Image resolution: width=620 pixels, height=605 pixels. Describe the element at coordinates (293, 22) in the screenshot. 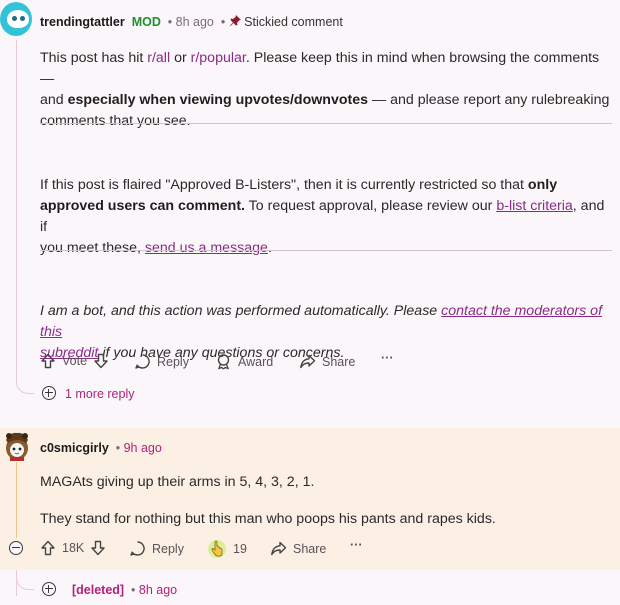

I see `sticky-label: Stickied comment` at that location.